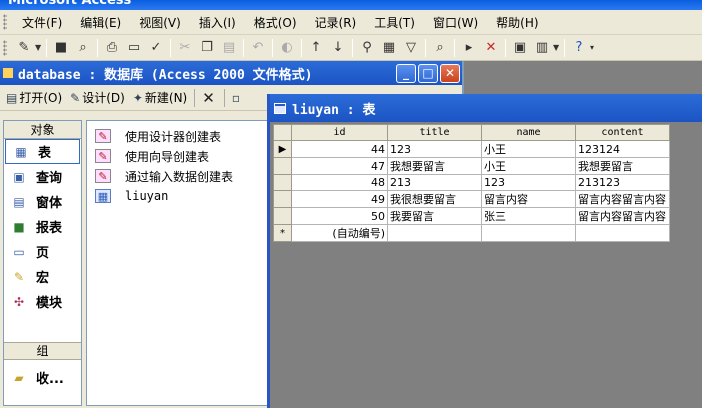  I want to click on help-icon: ?, so click(579, 48).